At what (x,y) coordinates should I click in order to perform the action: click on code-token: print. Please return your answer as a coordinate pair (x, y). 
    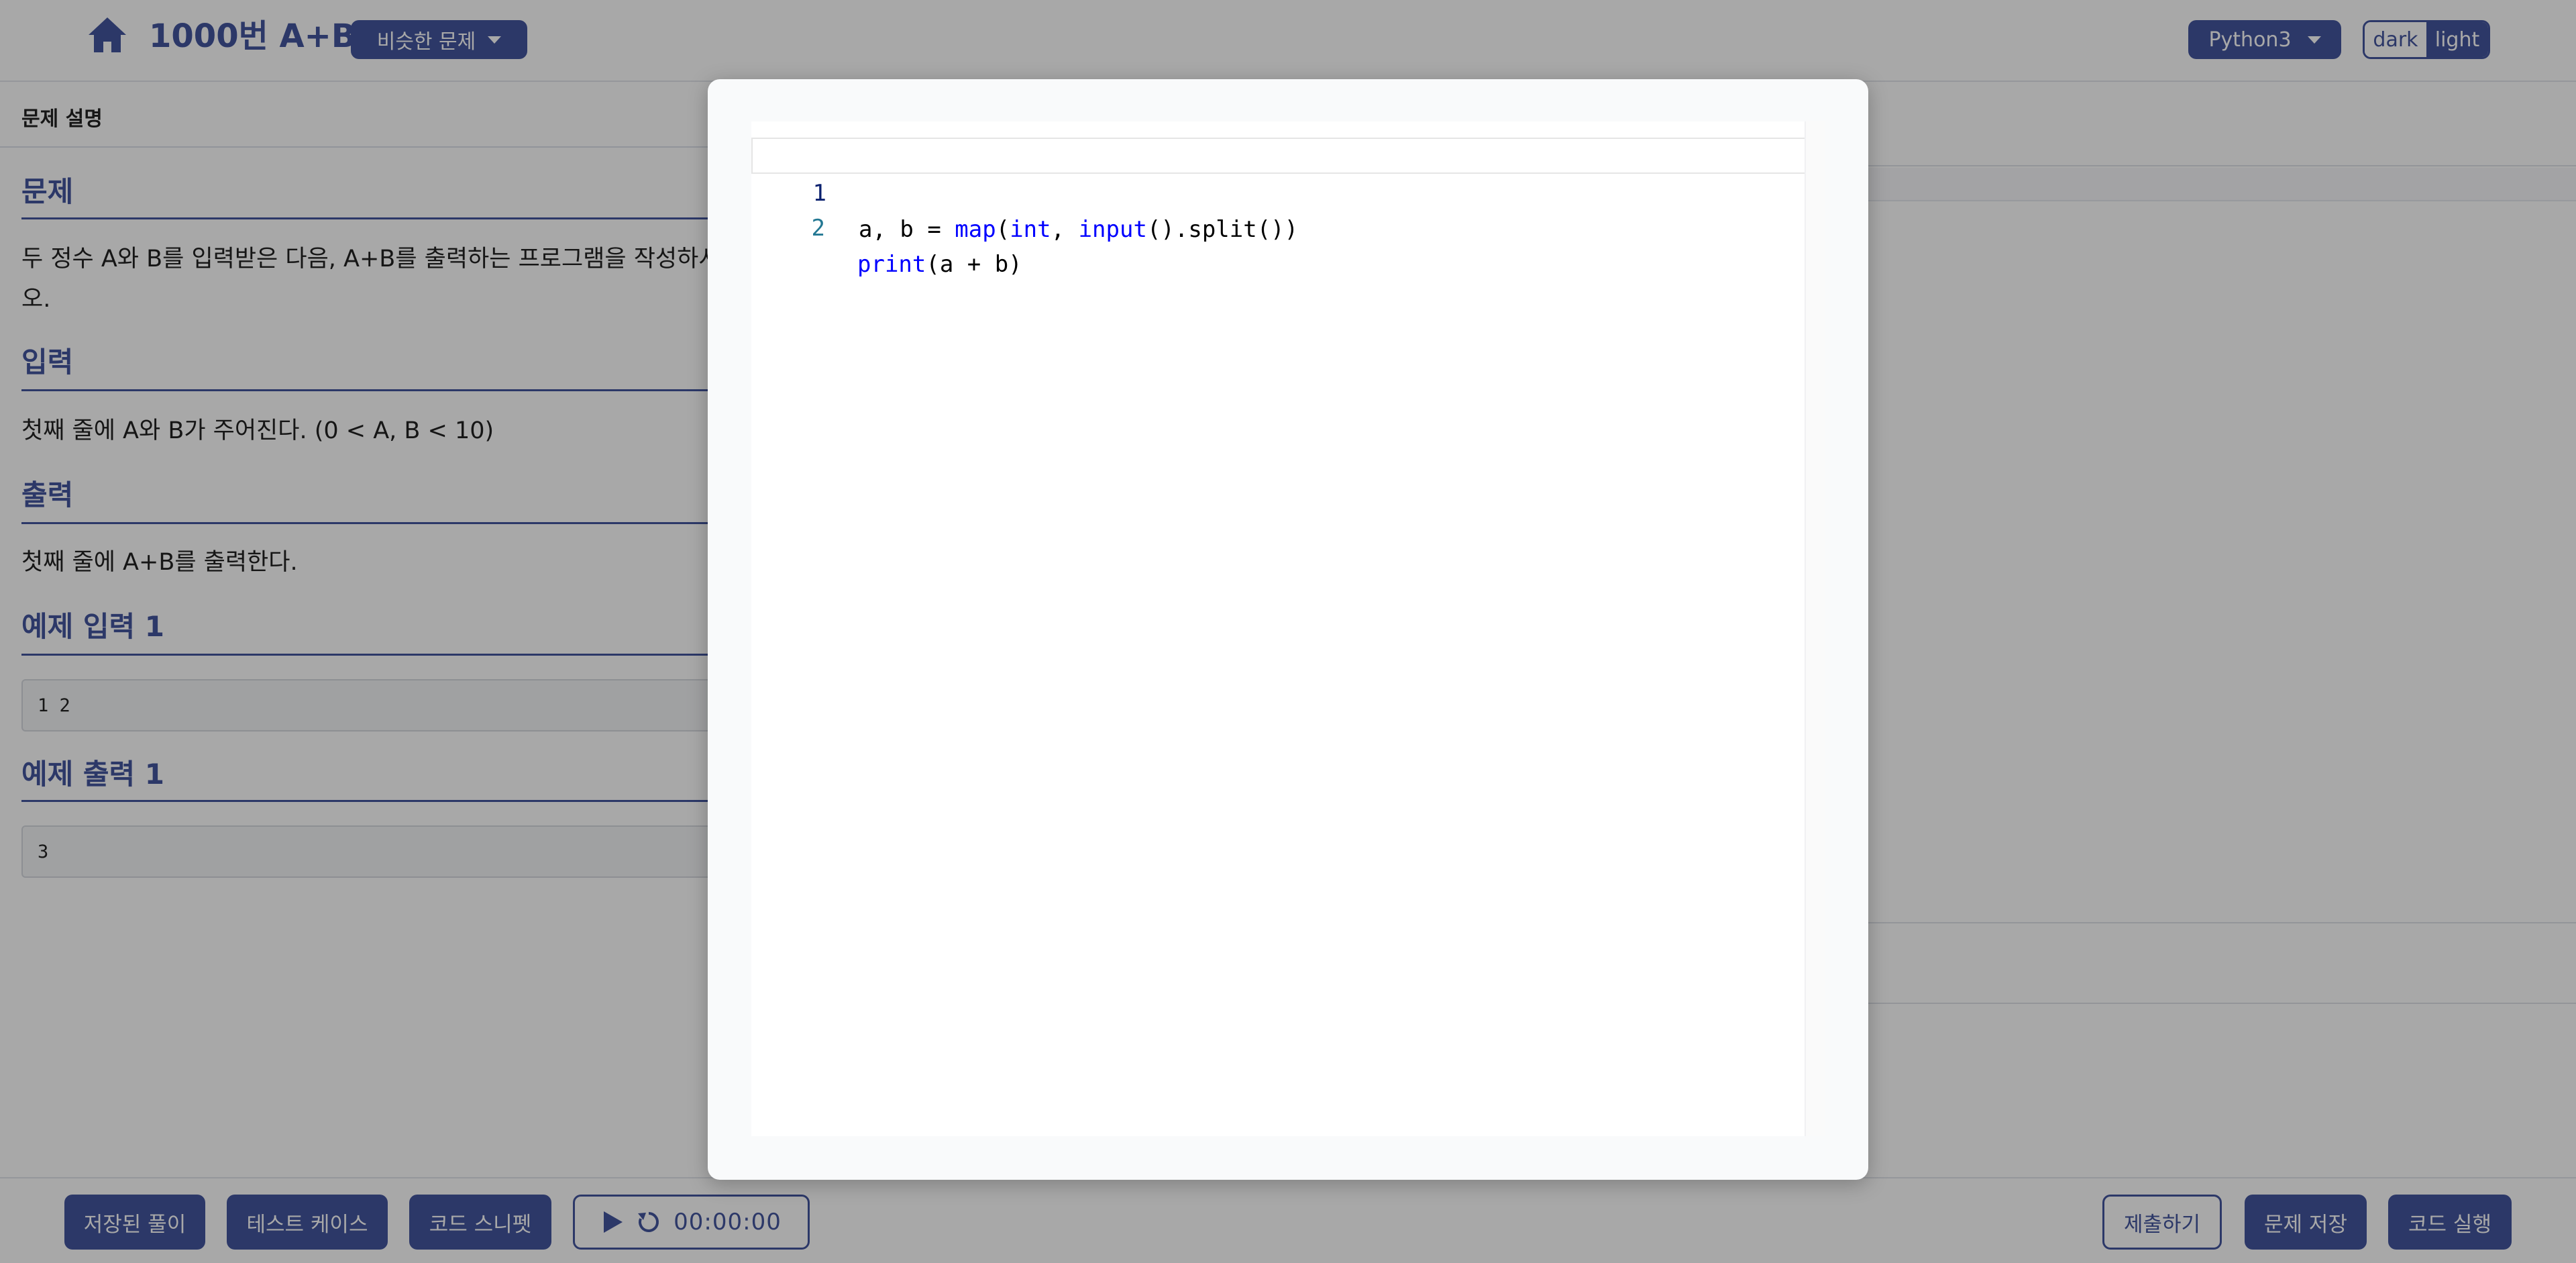
    Looking at the image, I should click on (891, 264).